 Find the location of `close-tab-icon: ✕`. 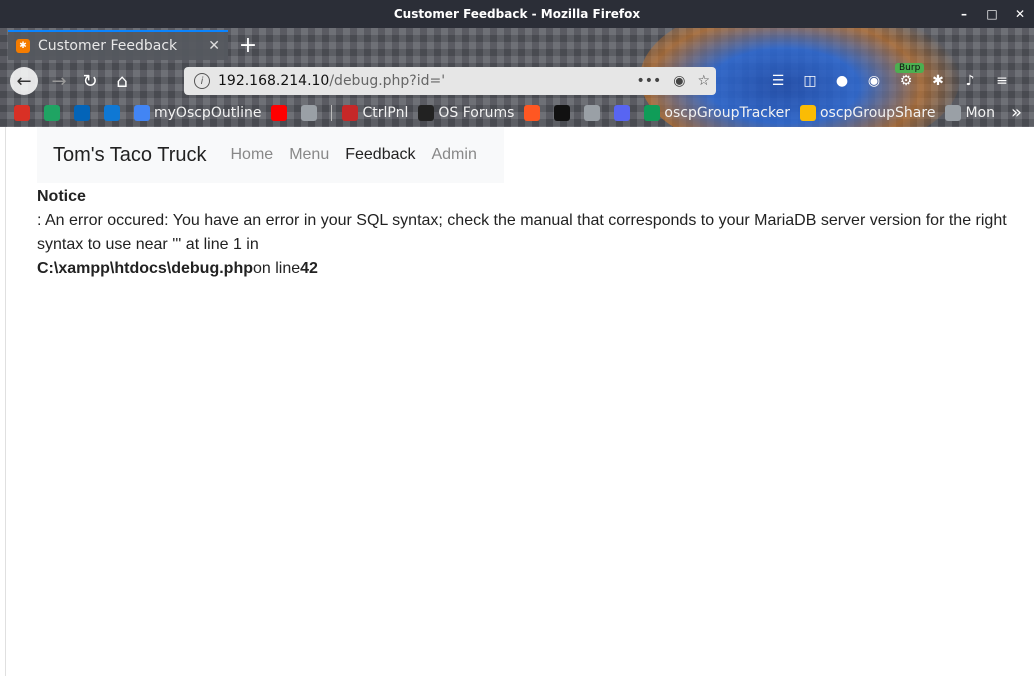

close-tab-icon: ✕ is located at coordinates (214, 46).